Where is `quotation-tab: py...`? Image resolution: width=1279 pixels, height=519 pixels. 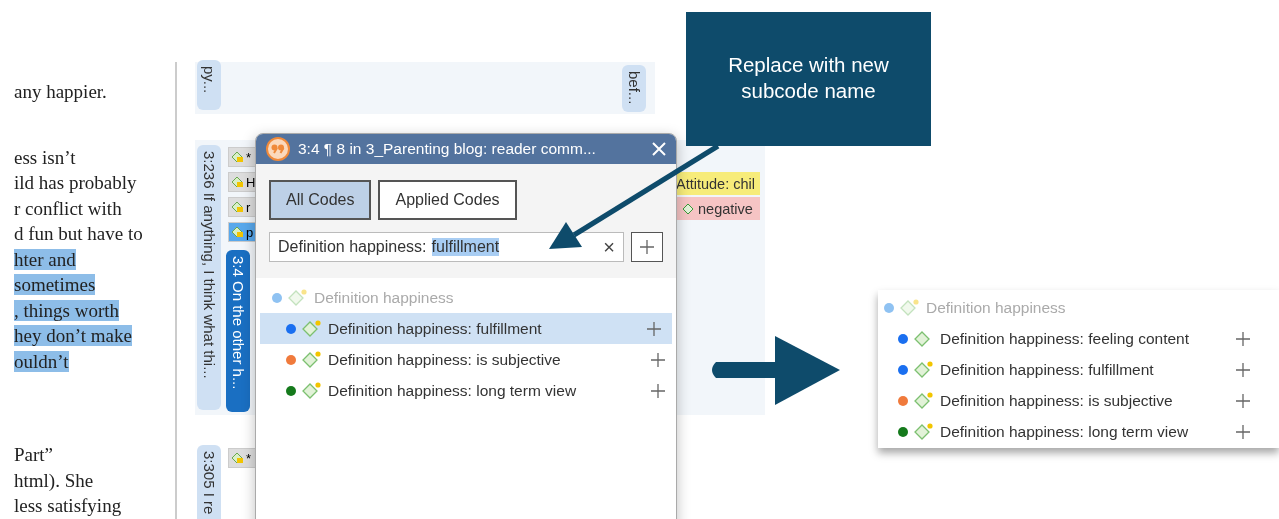 quotation-tab: py... is located at coordinates (209, 85).